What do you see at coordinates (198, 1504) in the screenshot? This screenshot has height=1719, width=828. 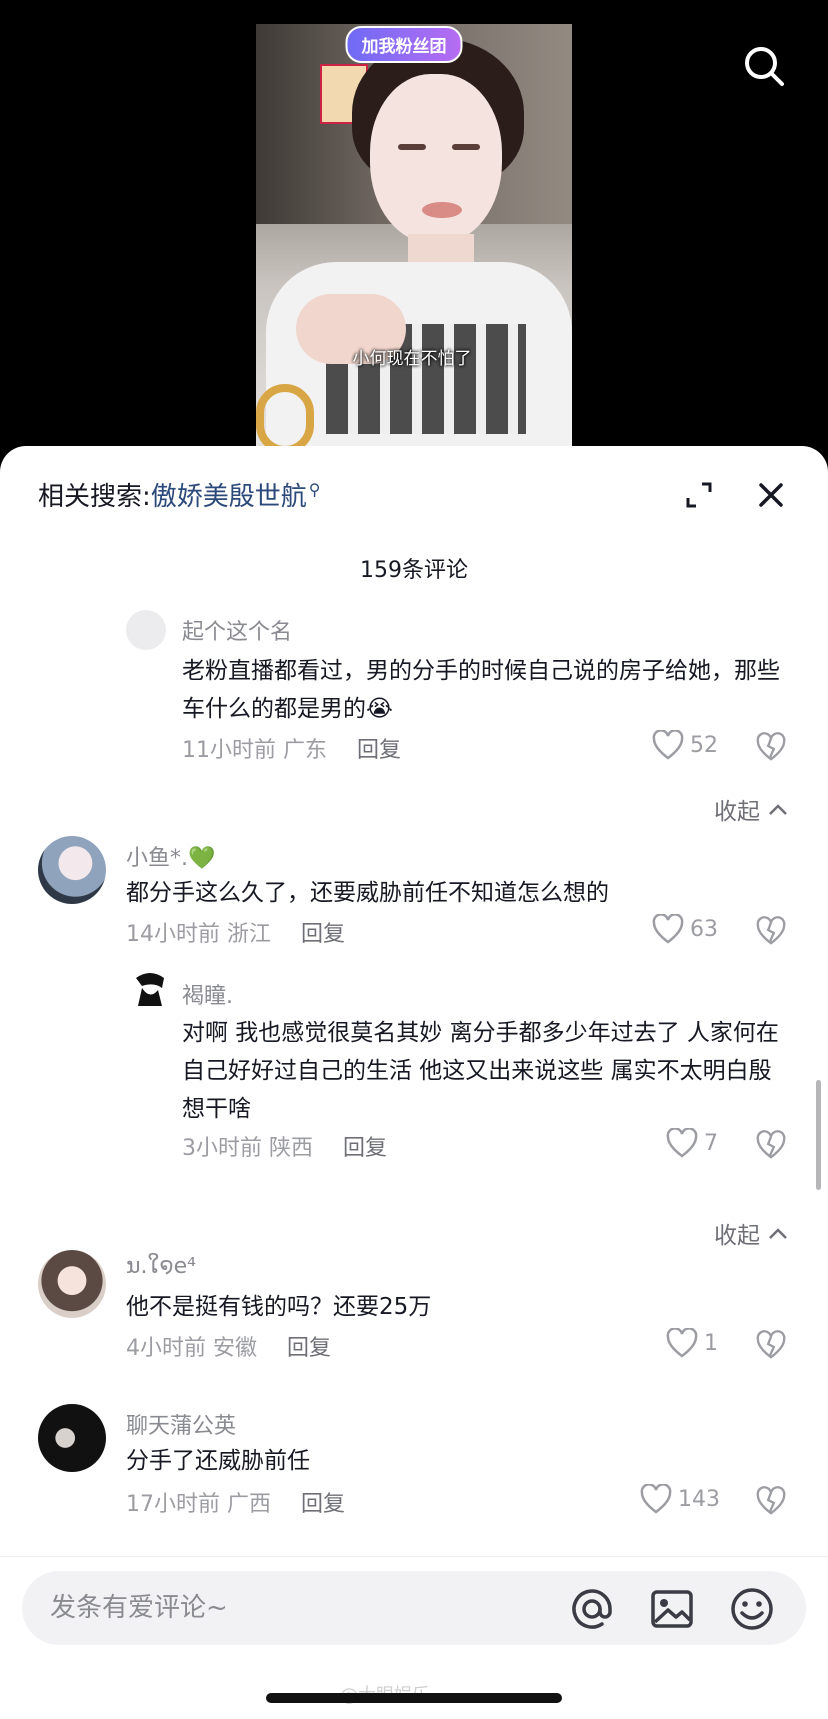 I see `comment-time-location: 17小时前 广西` at bounding box center [198, 1504].